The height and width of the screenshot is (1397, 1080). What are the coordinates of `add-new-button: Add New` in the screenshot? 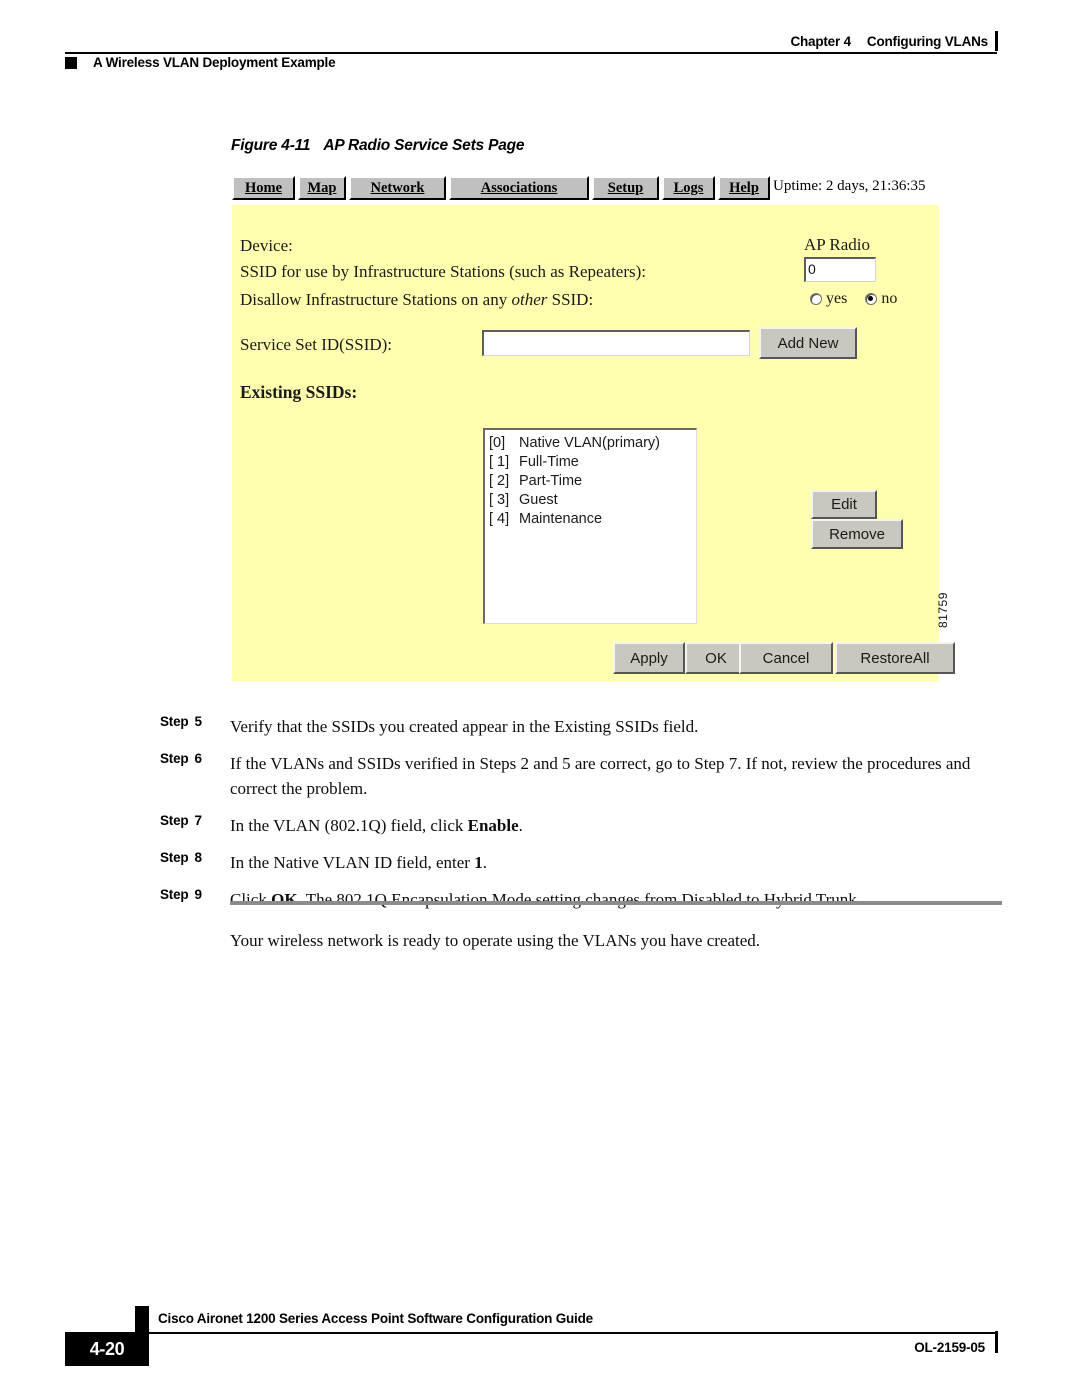 It's located at (808, 343).